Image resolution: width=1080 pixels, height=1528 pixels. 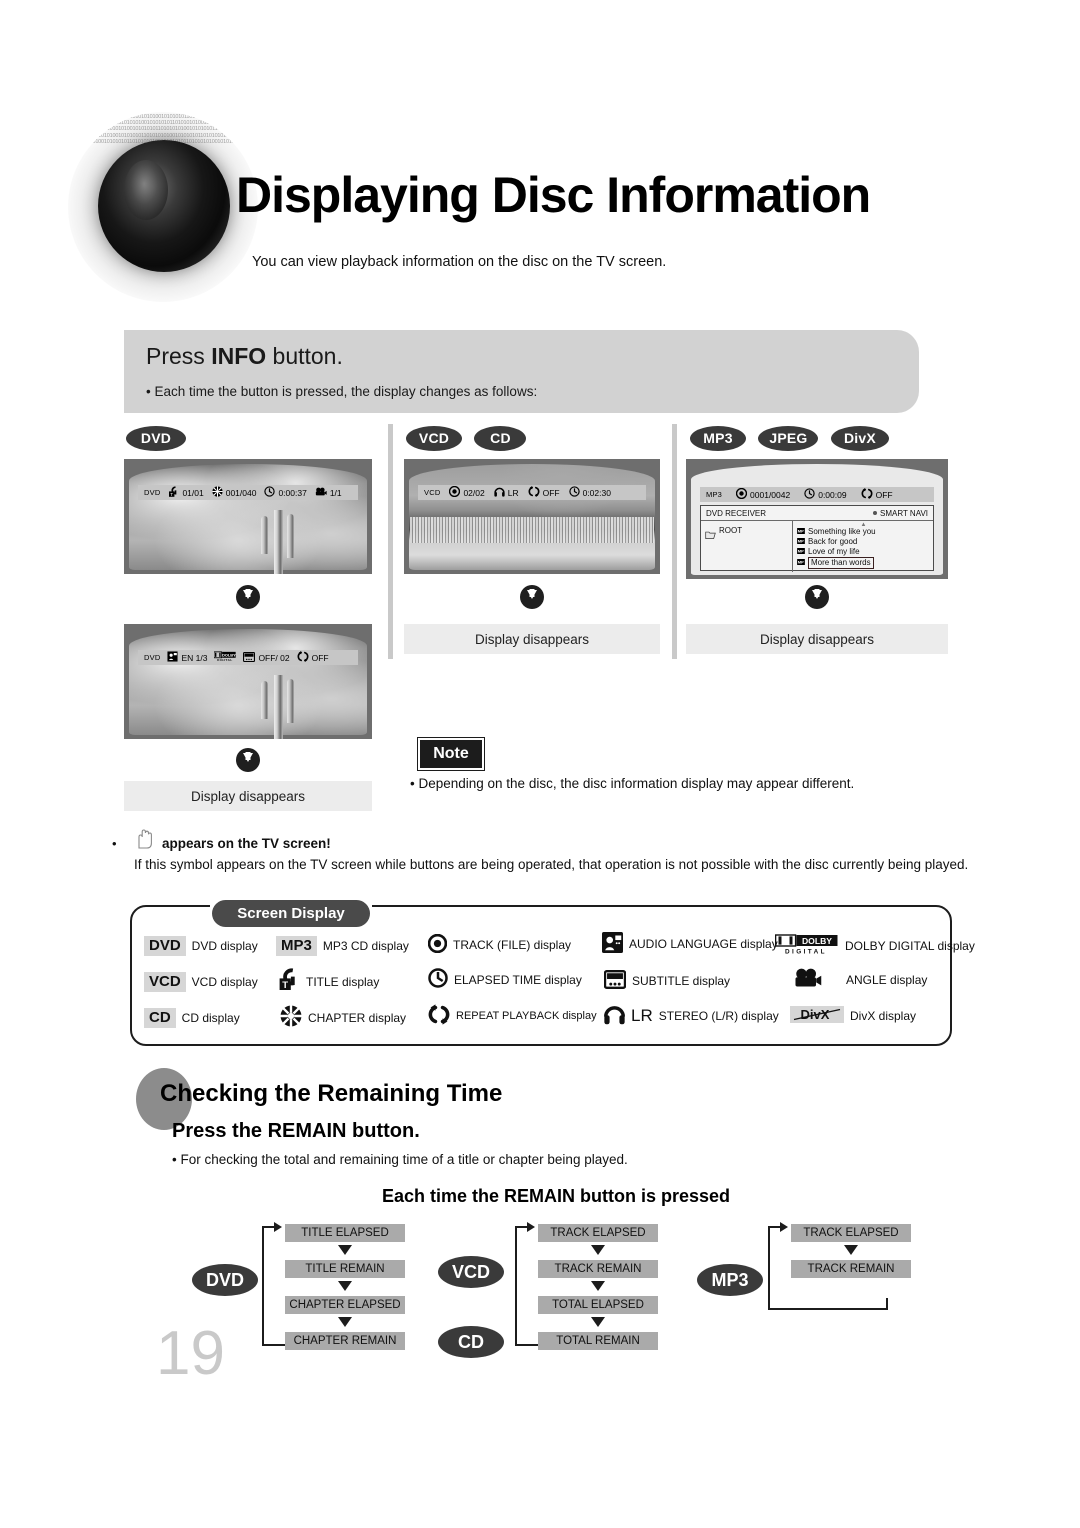 I want to click on flow-step-mp3-1: TRACK ELAPSED, so click(x=851, y=1233).